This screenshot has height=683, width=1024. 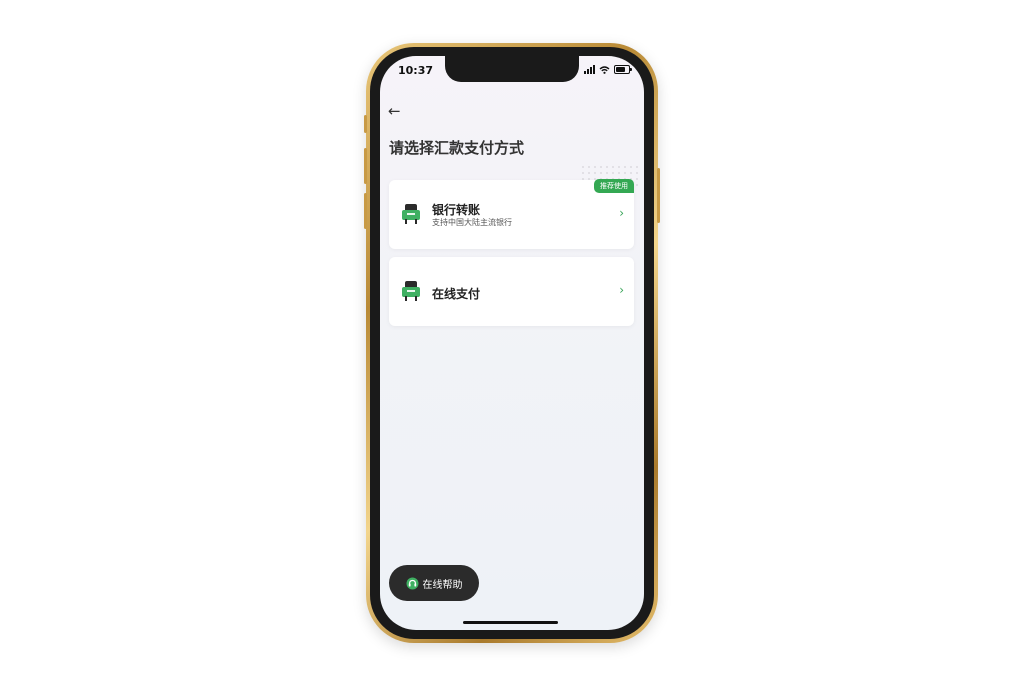 I want to click on recommended-badge: 推荐使用, so click(x=614, y=186).